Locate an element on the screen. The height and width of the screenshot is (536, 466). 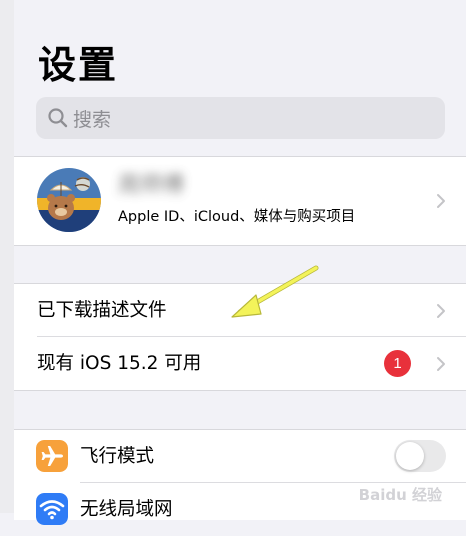
baidu-watermark: Baidu 经验 is located at coordinates (400, 495).